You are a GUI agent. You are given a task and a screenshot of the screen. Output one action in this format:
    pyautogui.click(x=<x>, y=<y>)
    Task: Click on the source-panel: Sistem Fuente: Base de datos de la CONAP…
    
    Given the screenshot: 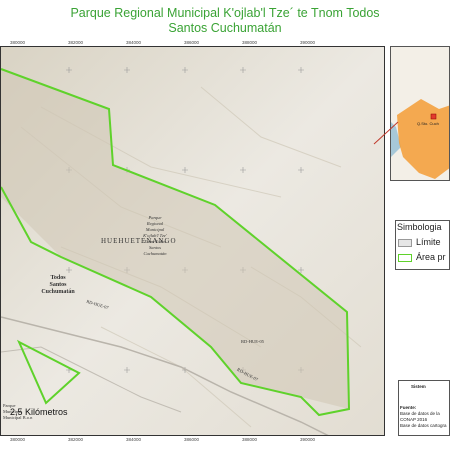 What is the action you would take?
    pyautogui.click(x=424, y=408)
    